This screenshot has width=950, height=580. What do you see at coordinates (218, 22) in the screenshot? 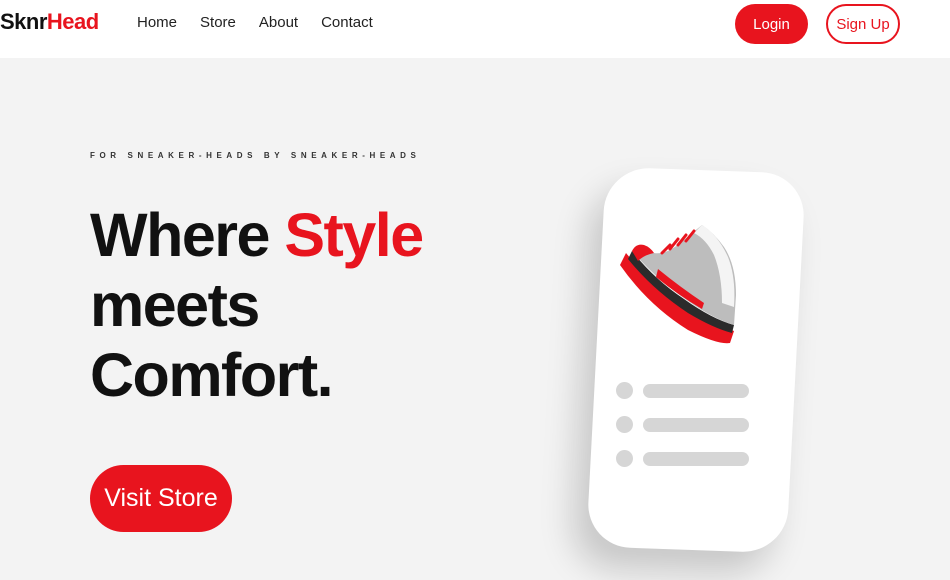
I see `nav-item-store: Store` at bounding box center [218, 22].